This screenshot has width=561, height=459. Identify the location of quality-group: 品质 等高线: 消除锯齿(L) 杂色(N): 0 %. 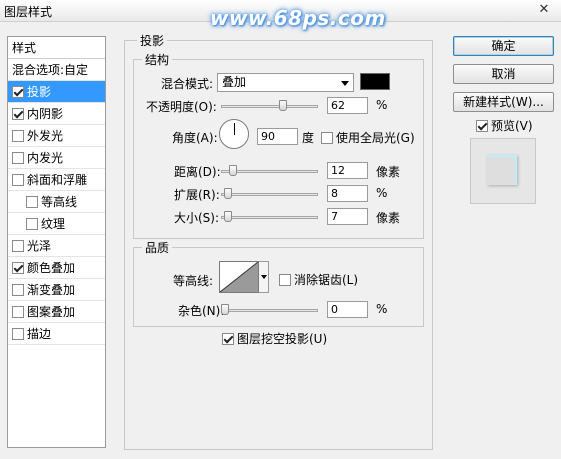
(278, 283).